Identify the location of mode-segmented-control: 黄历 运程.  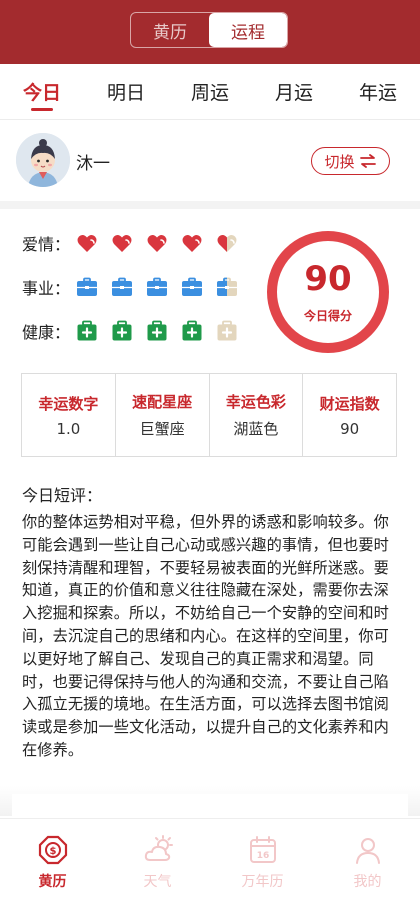
(209, 30).